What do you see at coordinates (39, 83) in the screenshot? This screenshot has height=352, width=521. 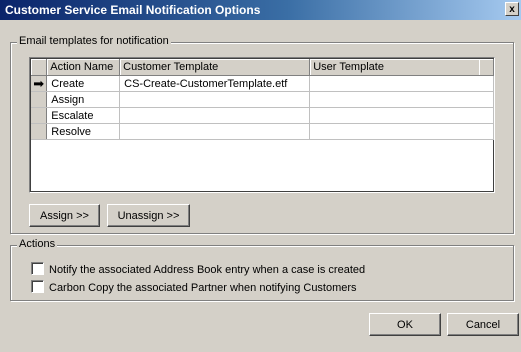 I see `arrow-right-icon: ➡` at bounding box center [39, 83].